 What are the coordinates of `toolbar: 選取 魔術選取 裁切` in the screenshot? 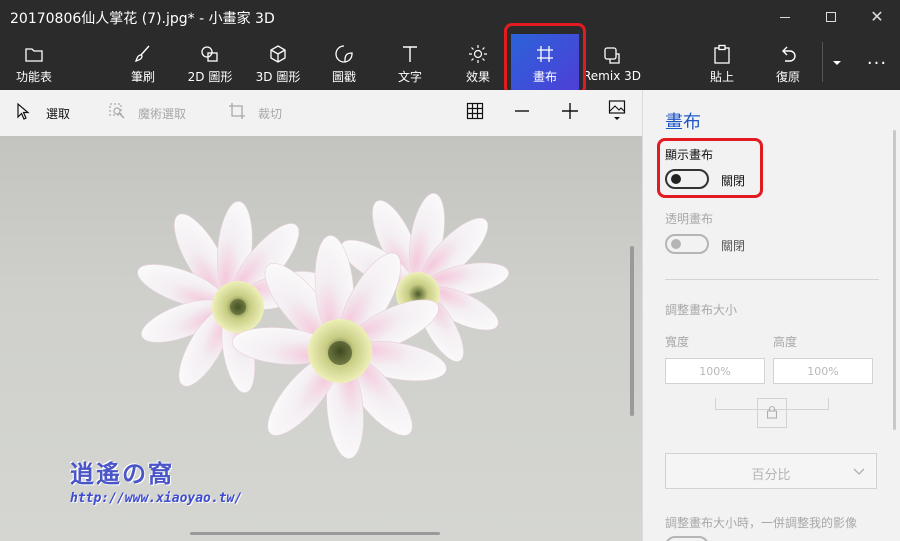 It's located at (321, 113).